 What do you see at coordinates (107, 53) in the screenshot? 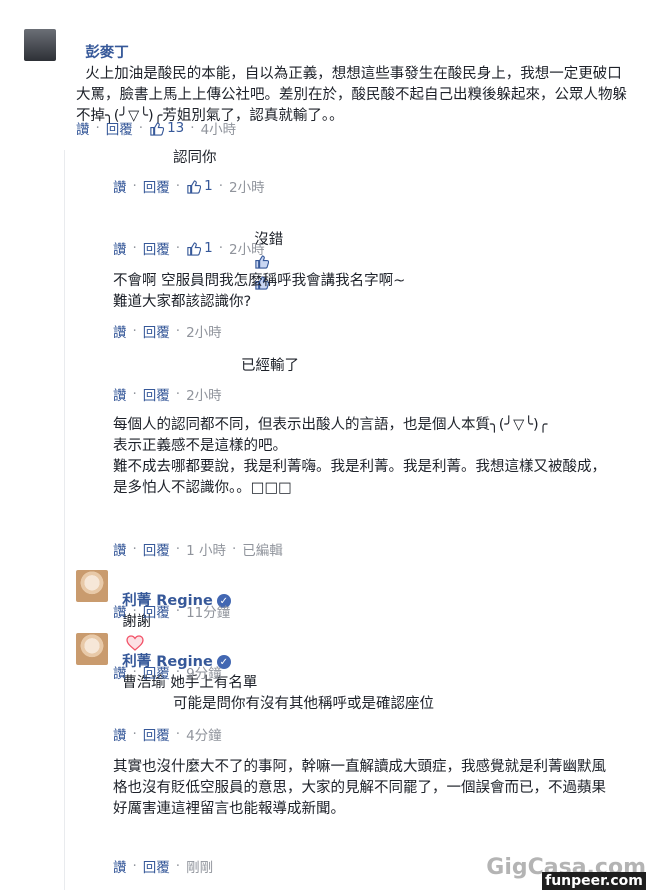
I see `comment-author: 彭麥丁` at bounding box center [107, 53].